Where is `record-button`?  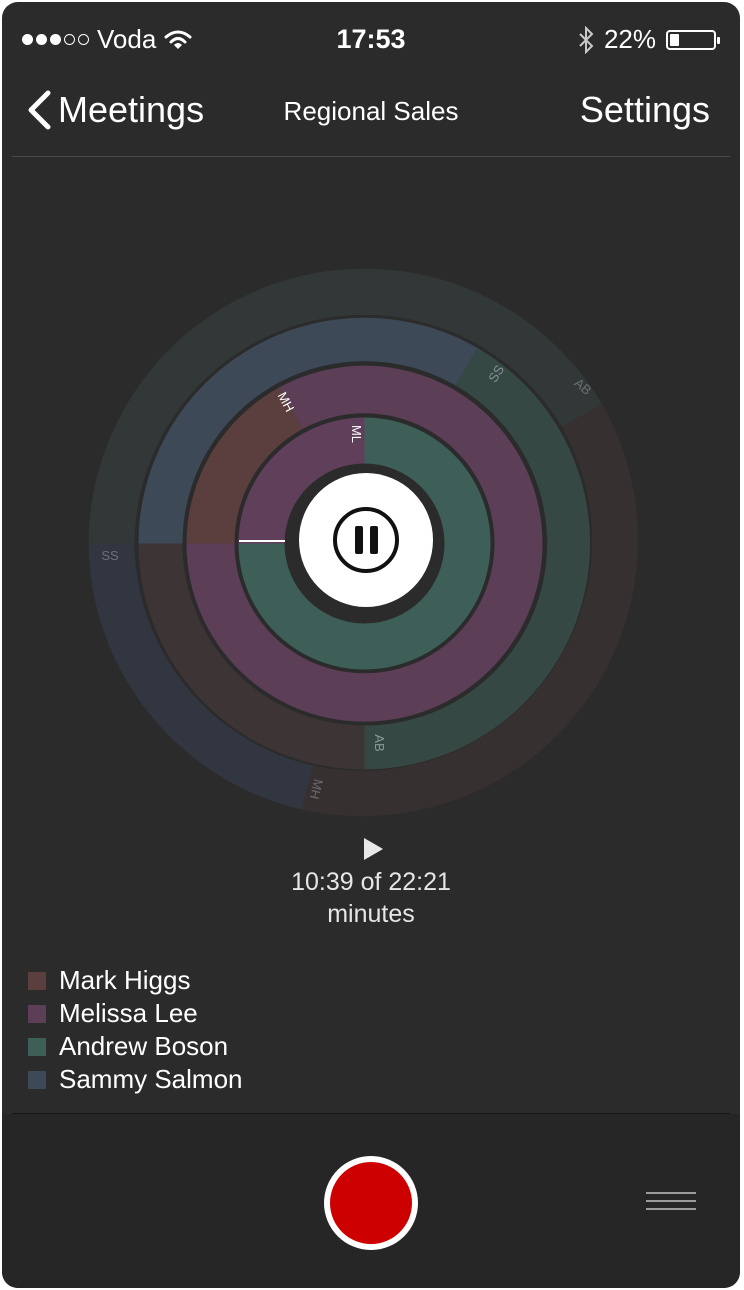 record-button is located at coordinates (371, 1203).